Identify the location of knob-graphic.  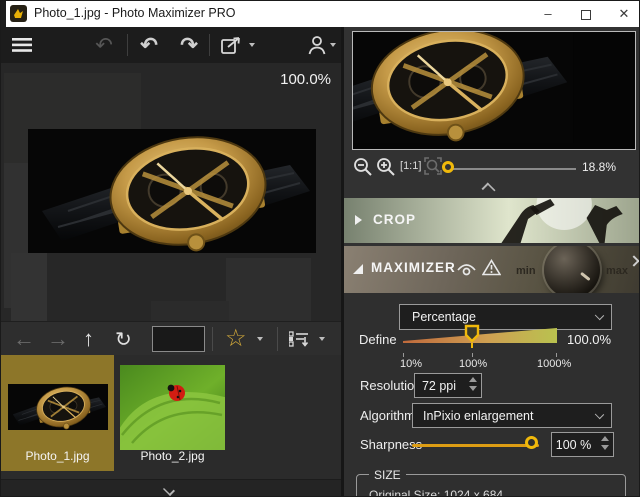
(572, 269).